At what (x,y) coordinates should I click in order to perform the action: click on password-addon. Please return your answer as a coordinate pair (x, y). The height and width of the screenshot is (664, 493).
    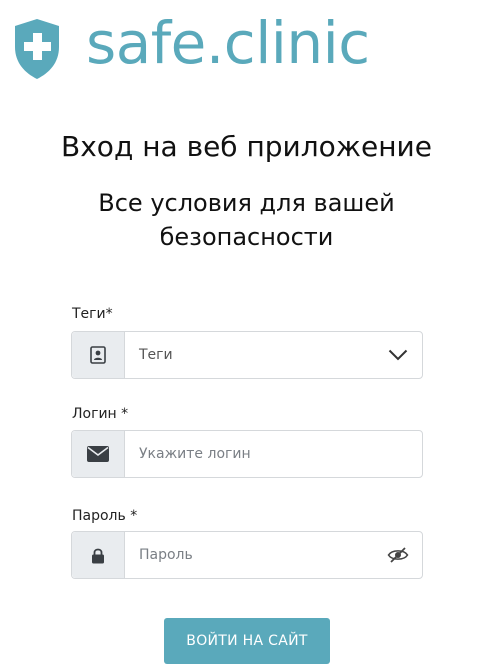
    Looking at the image, I should click on (98, 555).